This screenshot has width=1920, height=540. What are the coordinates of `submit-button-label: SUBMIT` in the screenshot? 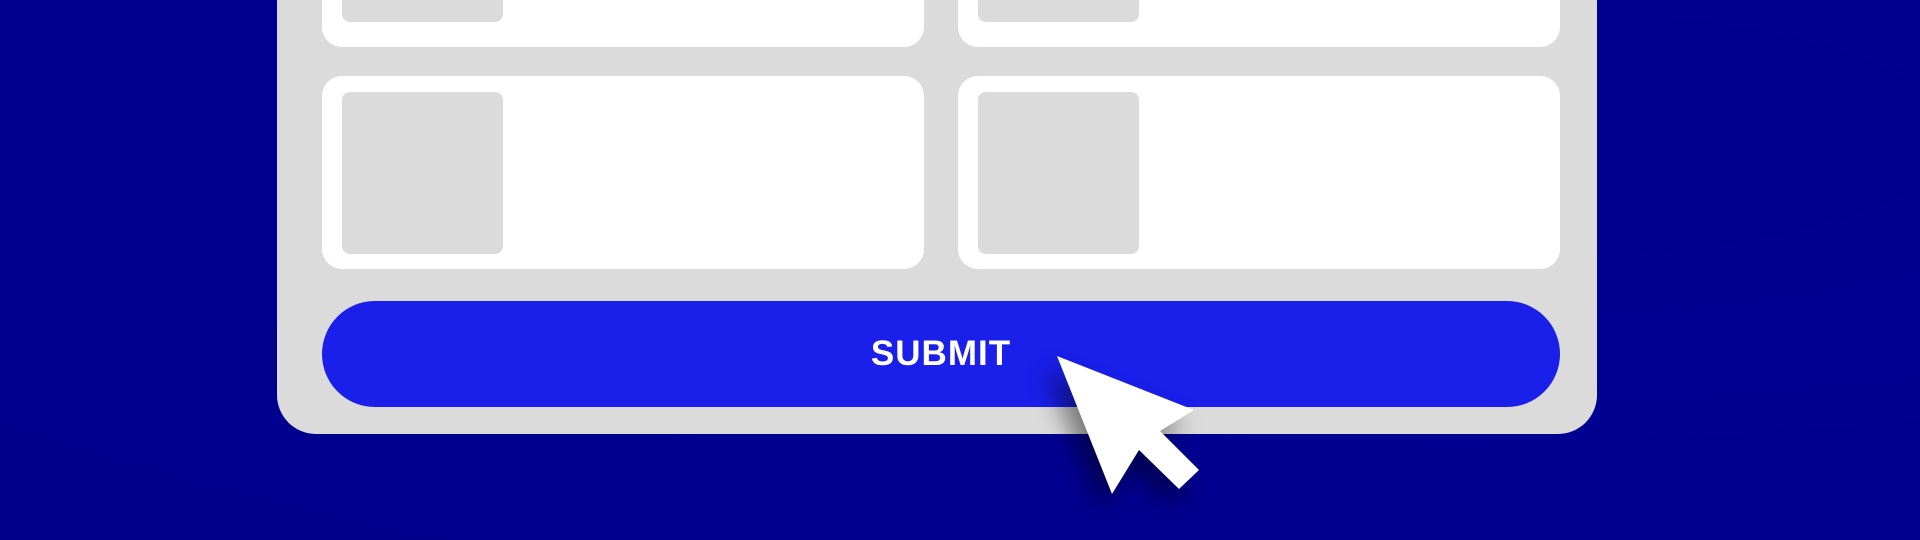 It's located at (941, 353).